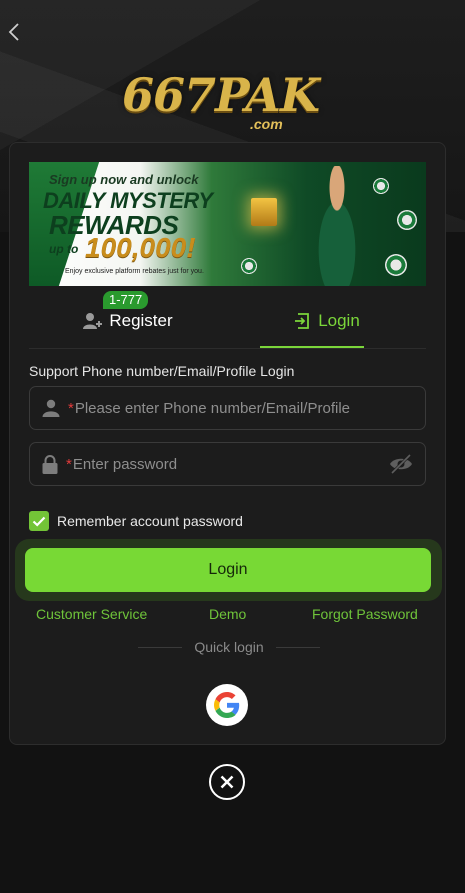  I want to click on tab-register-label: Register, so click(141, 320).